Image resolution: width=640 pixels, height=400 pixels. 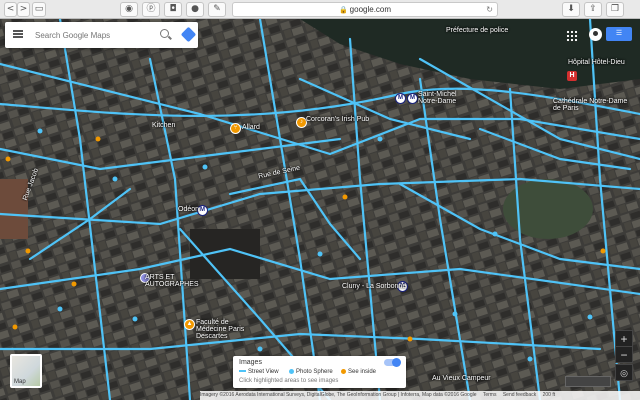 I want to click on label-kitchen: Kitchen, so click(x=163, y=125).